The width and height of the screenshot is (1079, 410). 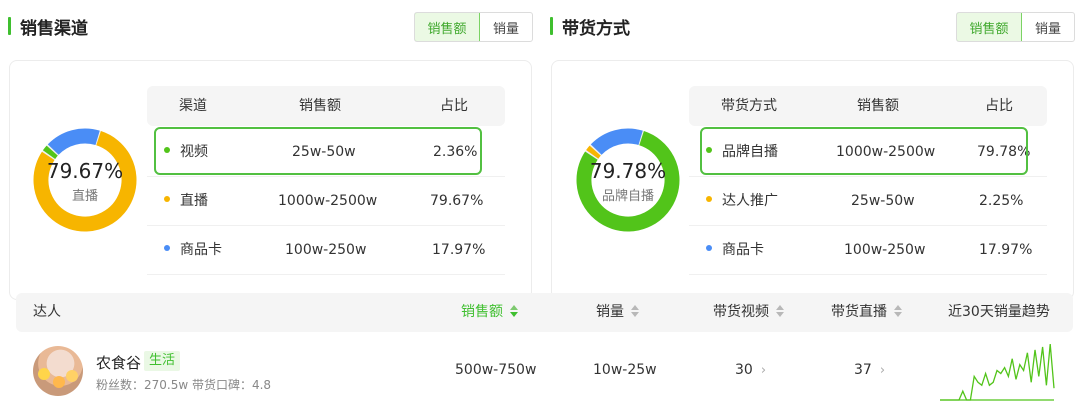 I want to click on row-sales: 1000w-2500w, so click(x=328, y=201).